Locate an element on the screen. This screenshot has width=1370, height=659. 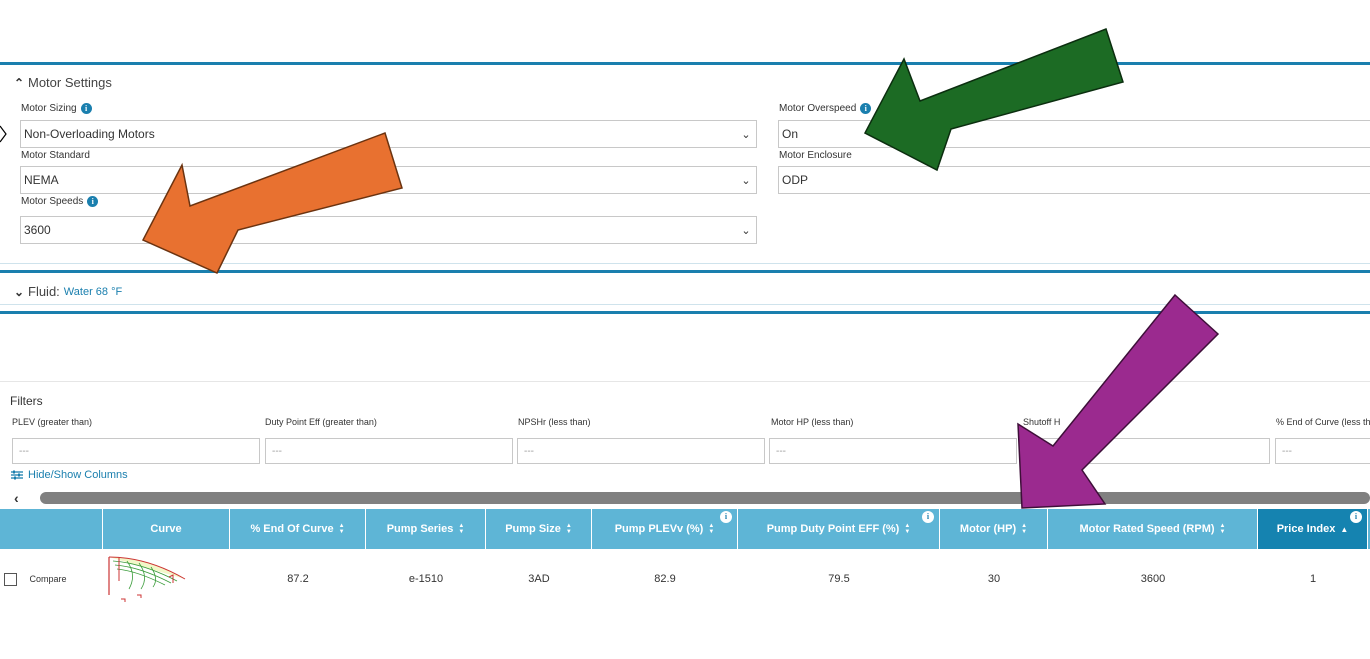
cell-duty-point-eff: 79.5 is located at coordinates (839, 579).